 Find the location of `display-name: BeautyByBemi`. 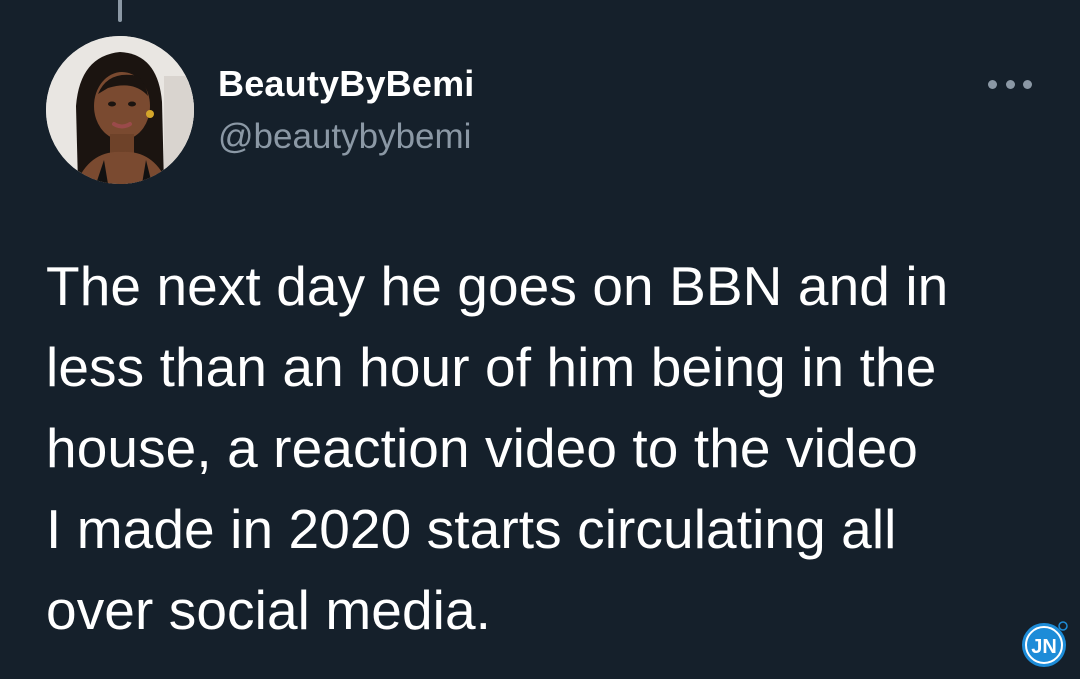

display-name: BeautyByBemi is located at coordinates (346, 84).